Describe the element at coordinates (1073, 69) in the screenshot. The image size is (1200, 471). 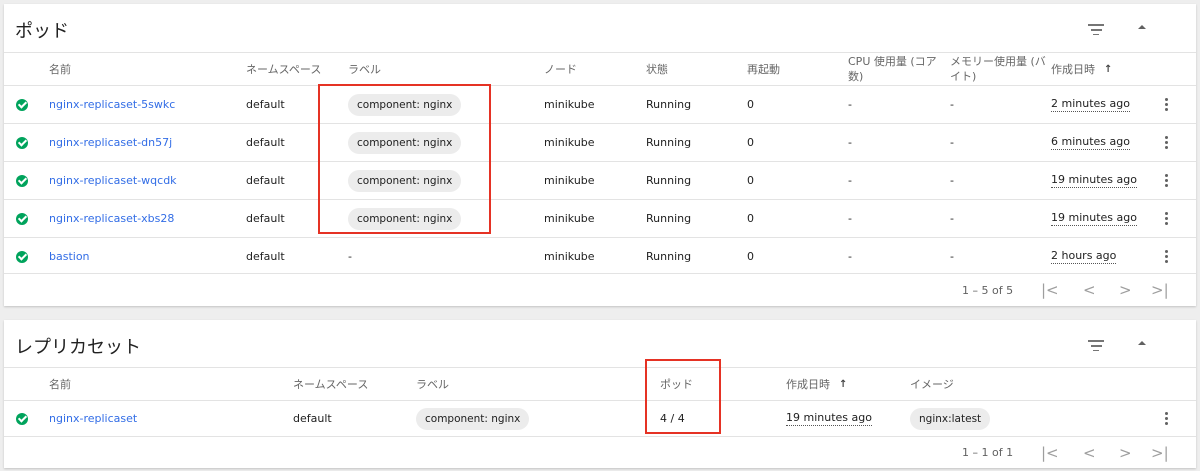
I see `column-created-label: 作成日時` at that location.